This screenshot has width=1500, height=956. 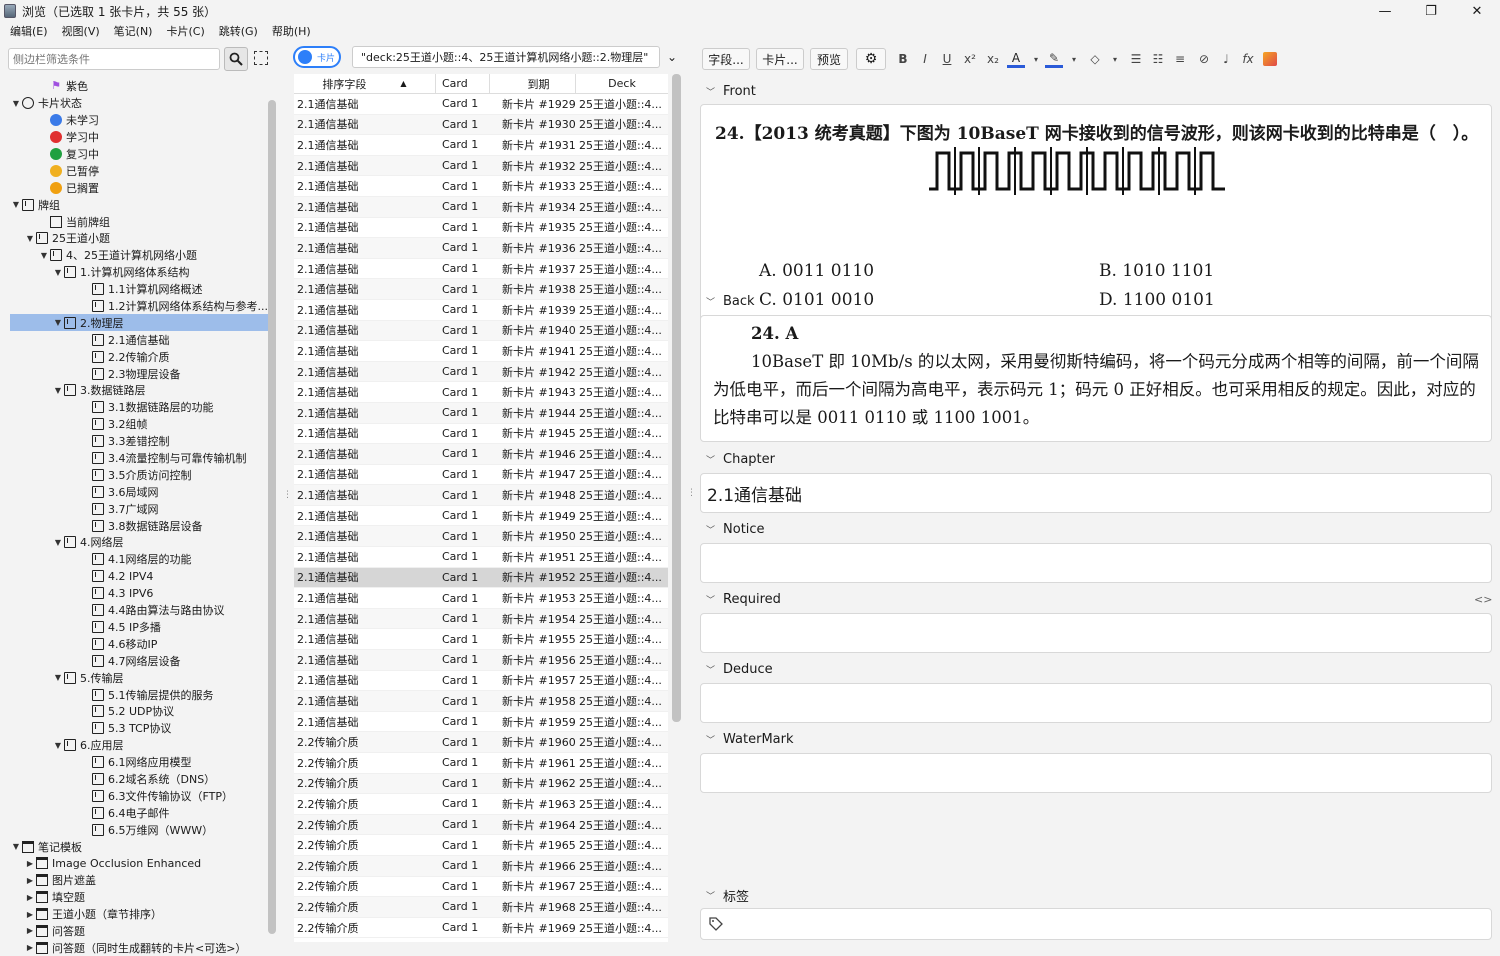 I want to click on sidebar-tree-item: 3.4流量控制与可靠传输机制, so click(x=139, y=458).